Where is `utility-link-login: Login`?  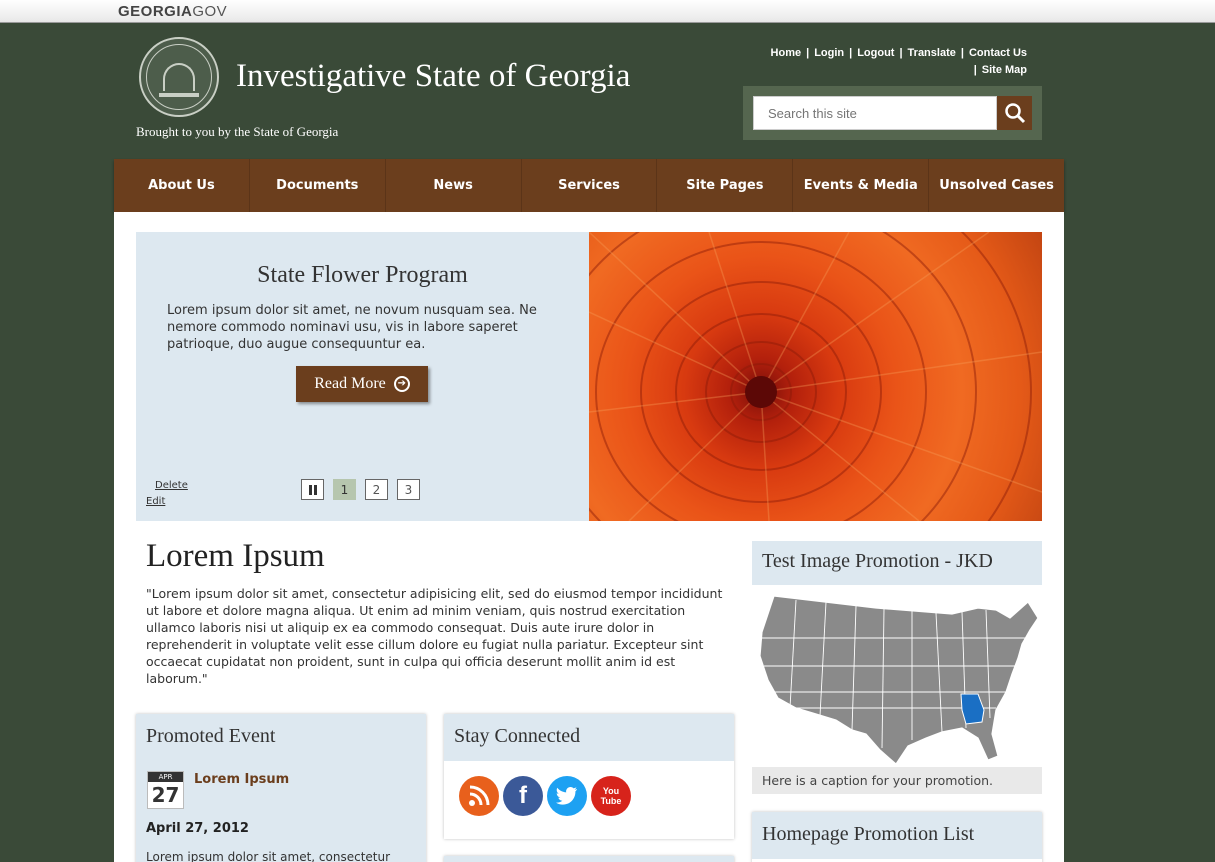
utility-link-login: Login is located at coordinates (829, 53).